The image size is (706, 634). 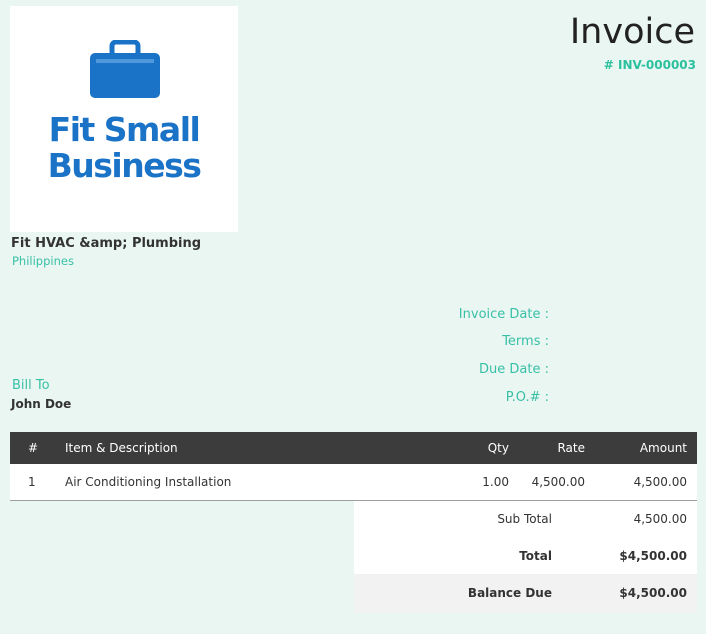 What do you see at coordinates (503, 314) in the screenshot?
I see `invoice-date-label: Invoice Date :` at bounding box center [503, 314].